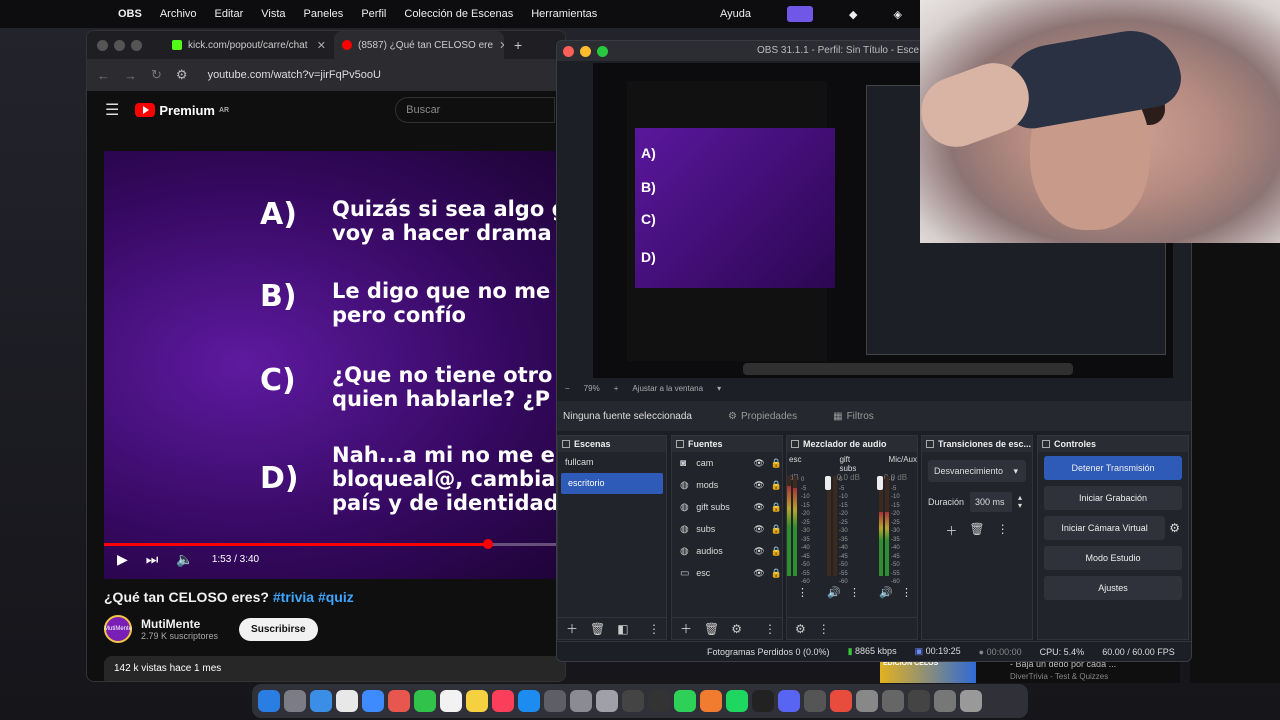 This screenshot has width=1280, height=720. I want to click on fit-window-label: Ajustar a la ventana, so click(667, 388).